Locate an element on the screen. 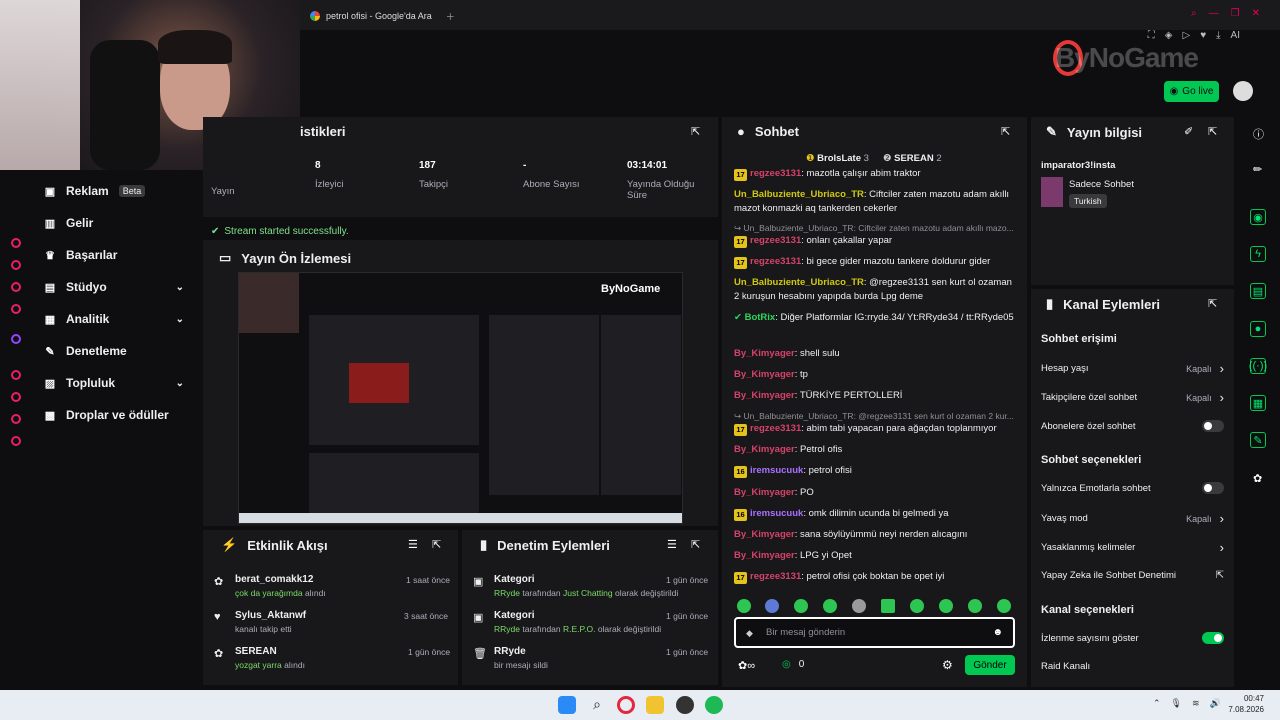  chat-input: ◆ Bir mesaj gönderin ☻ is located at coordinates (874, 632).